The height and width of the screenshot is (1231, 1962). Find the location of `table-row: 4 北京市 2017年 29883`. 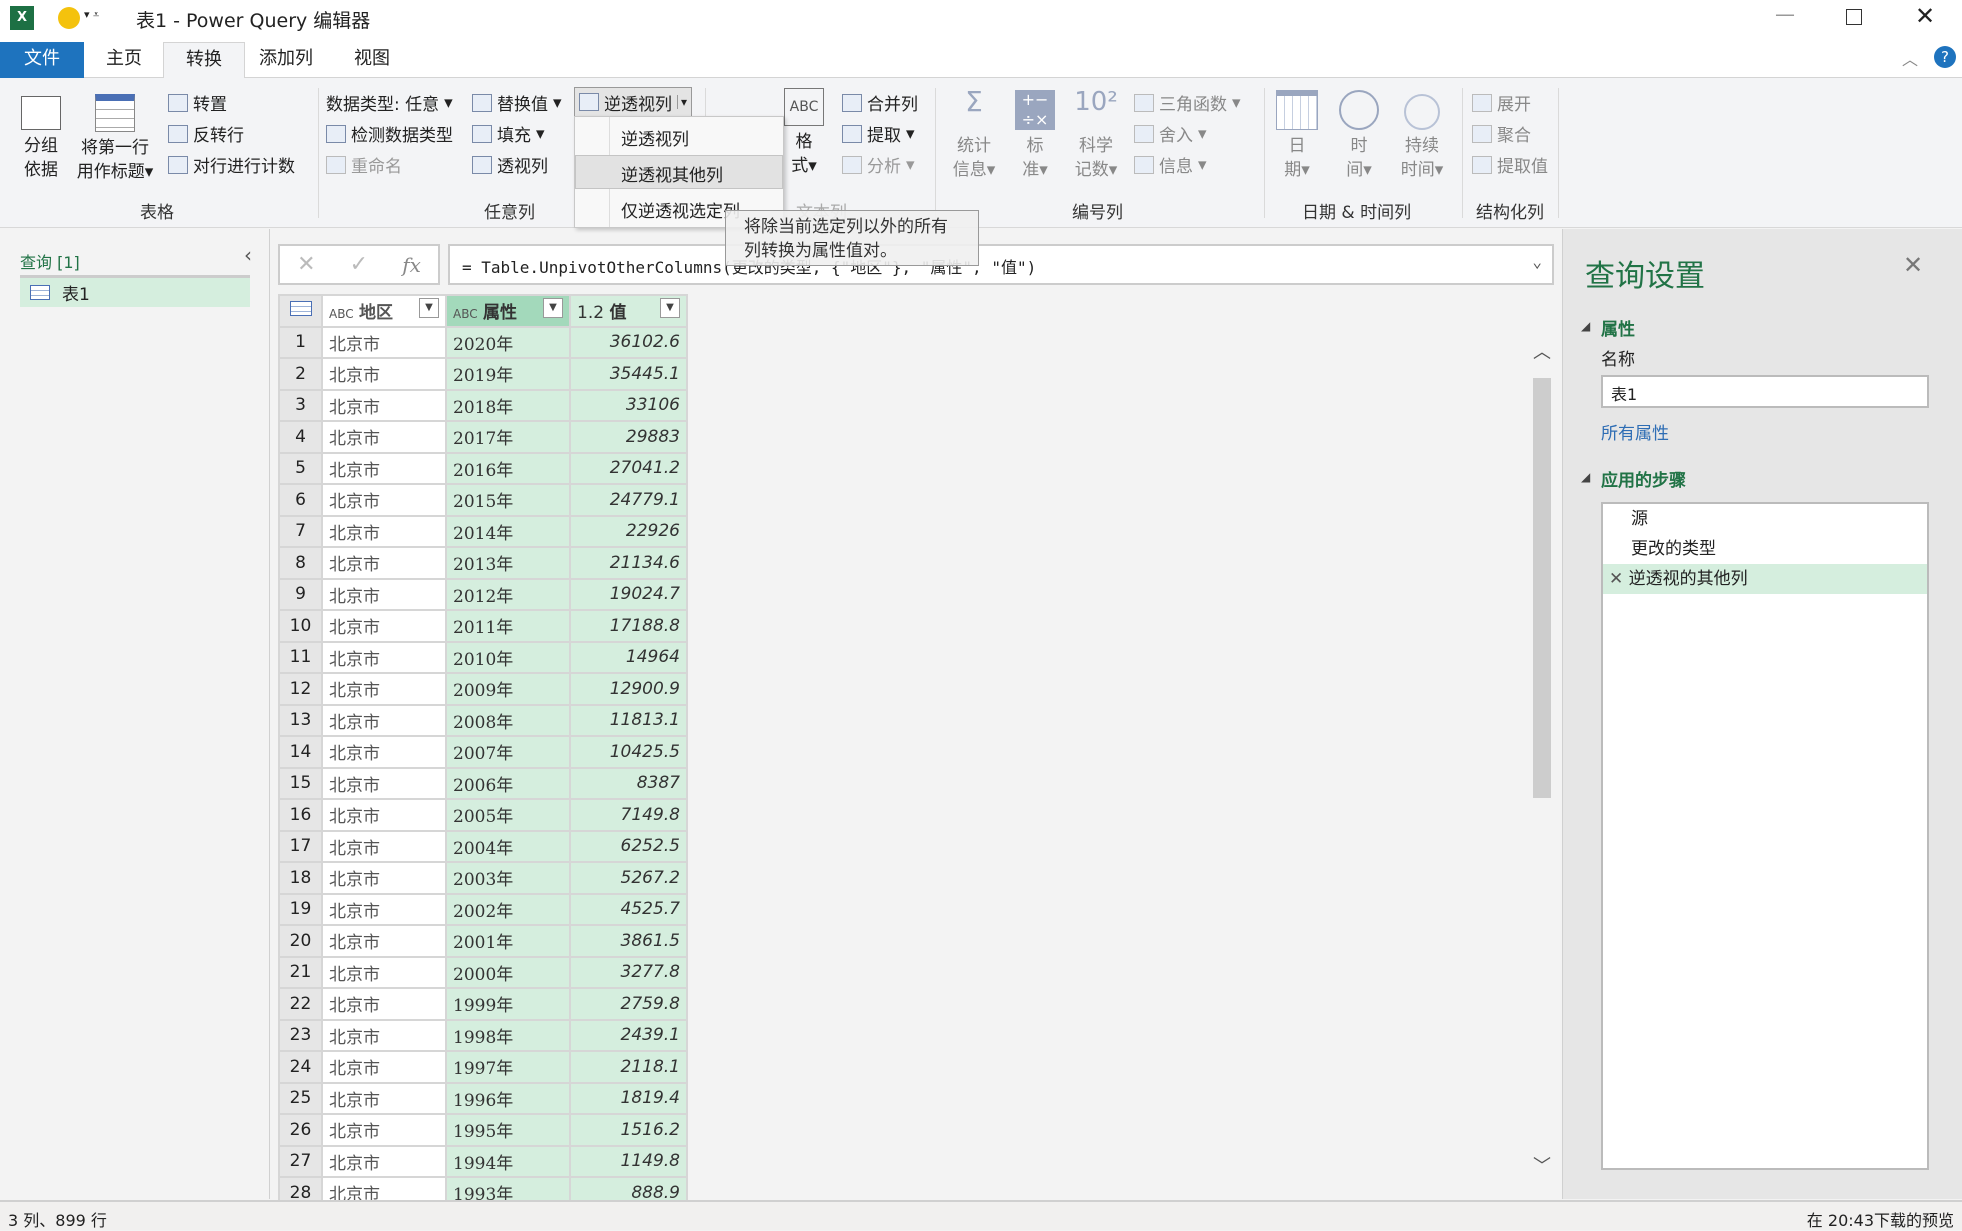

table-row: 4 北京市 2017年 29883 is located at coordinates (483, 437).